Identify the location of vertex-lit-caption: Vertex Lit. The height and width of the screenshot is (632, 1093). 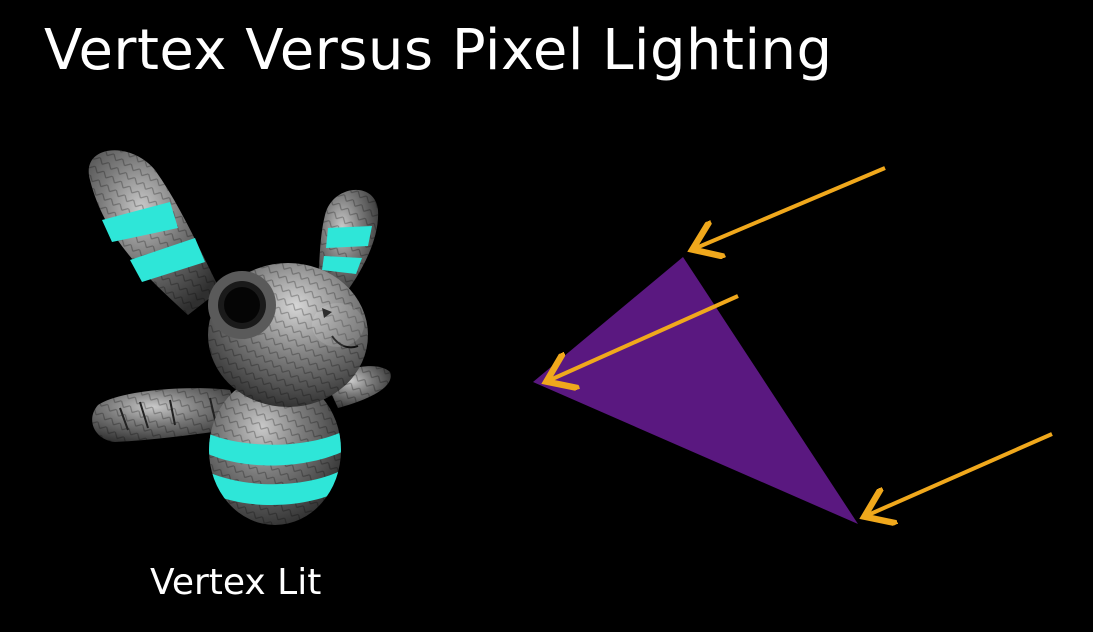
(236, 582).